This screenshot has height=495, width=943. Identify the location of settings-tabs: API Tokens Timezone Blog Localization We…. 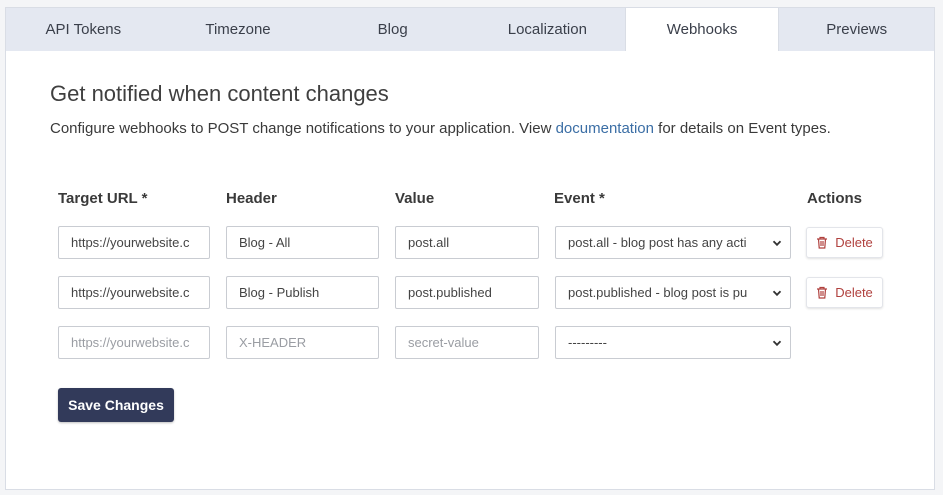
(470, 29).